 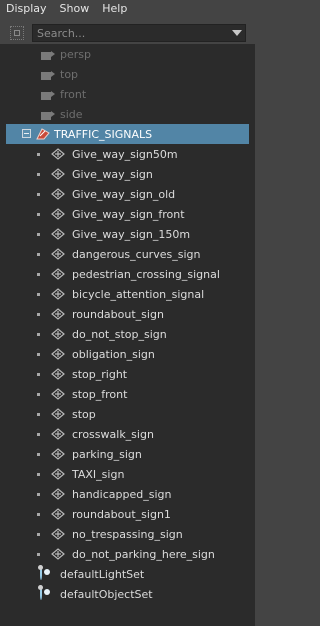 I want to click on menu-display: Display, so click(x=27, y=9).